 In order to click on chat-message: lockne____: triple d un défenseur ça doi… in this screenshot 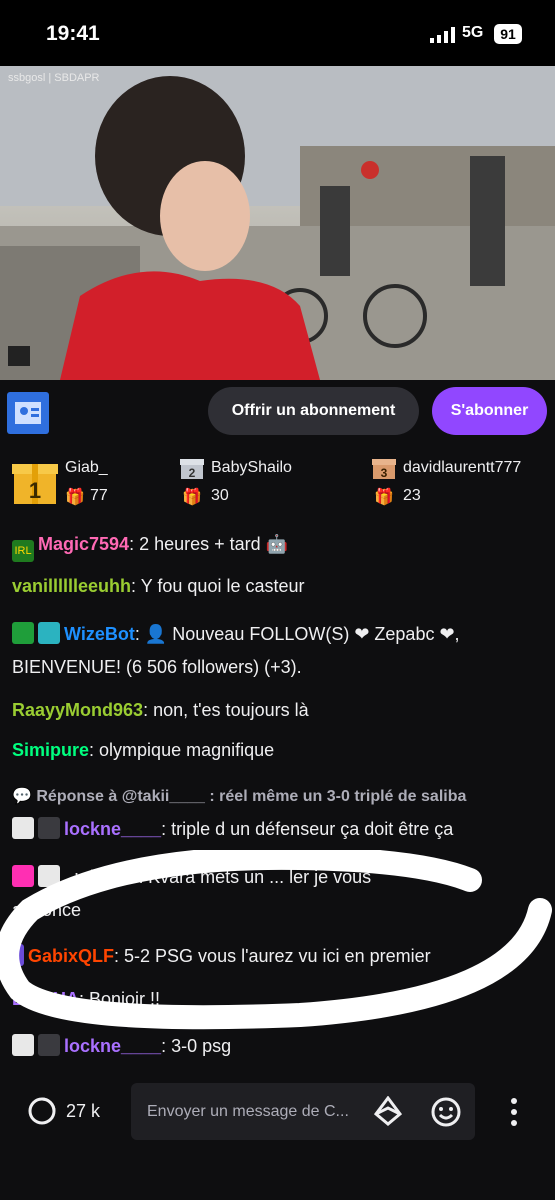, I will do `click(232, 829)`.